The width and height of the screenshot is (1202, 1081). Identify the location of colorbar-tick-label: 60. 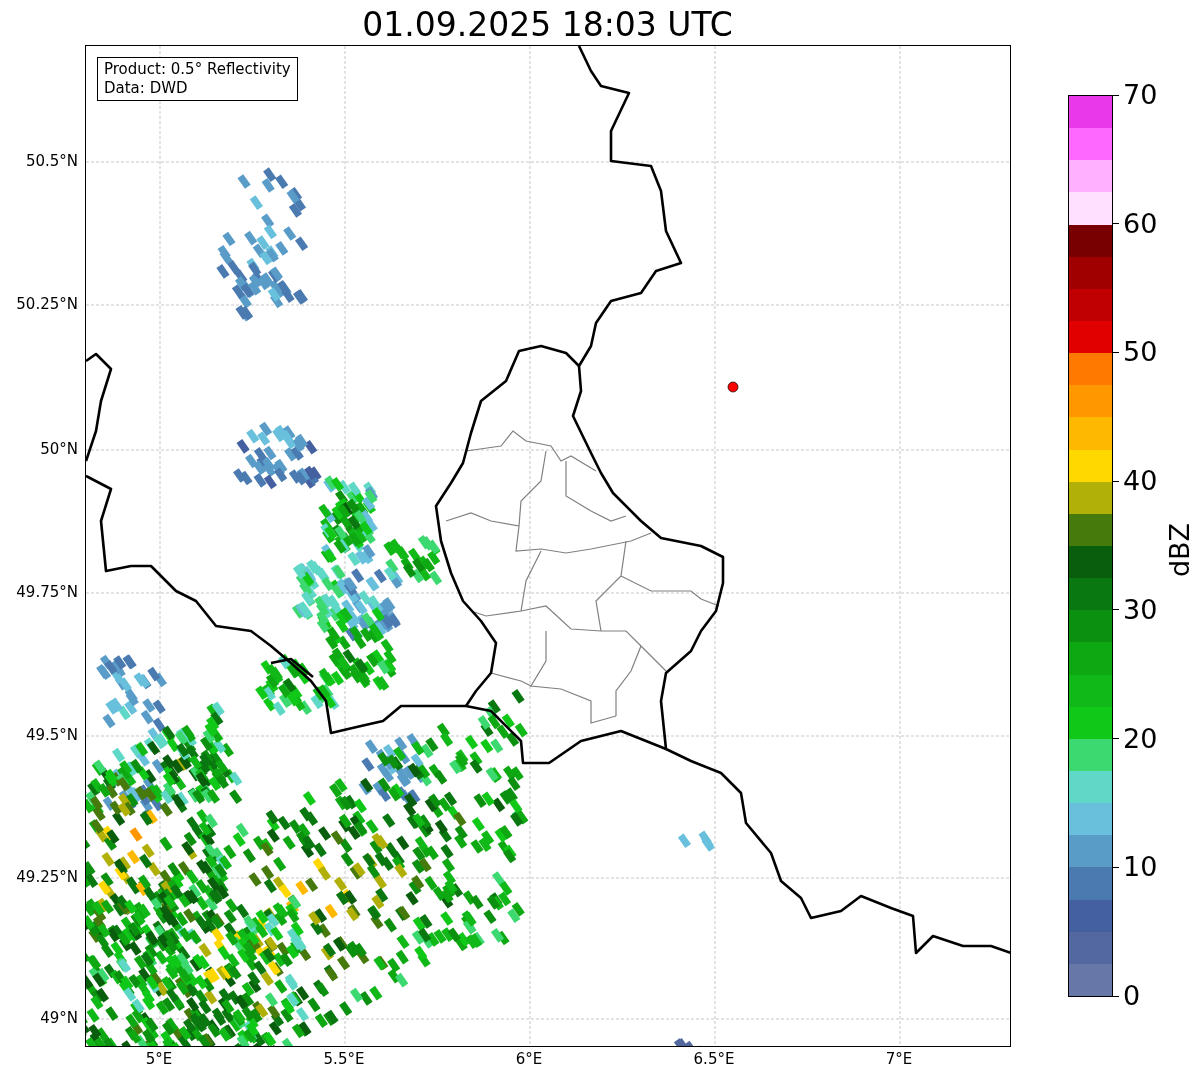
(1140, 223).